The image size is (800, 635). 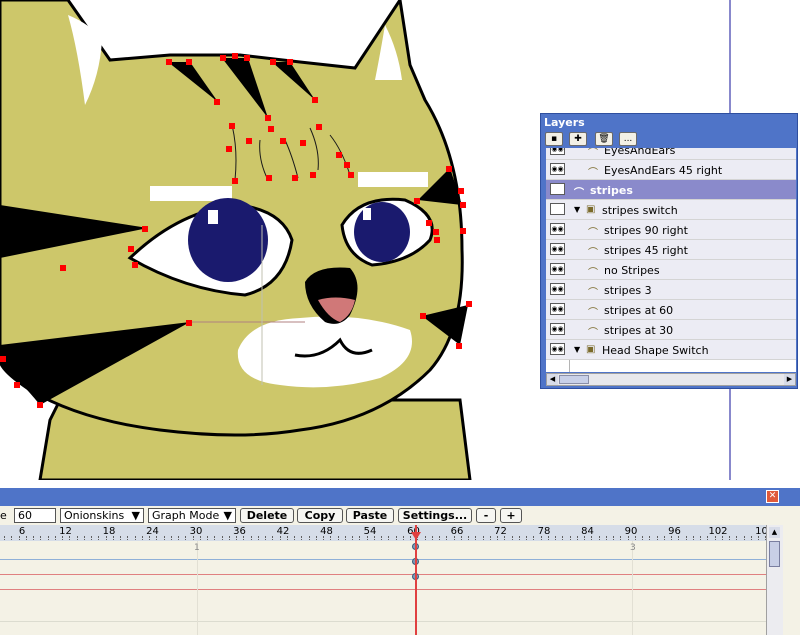 What do you see at coordinates (554, 139) in the screenshot?
I see `new-layer-button: ▪` at bounding box center [554, 139].